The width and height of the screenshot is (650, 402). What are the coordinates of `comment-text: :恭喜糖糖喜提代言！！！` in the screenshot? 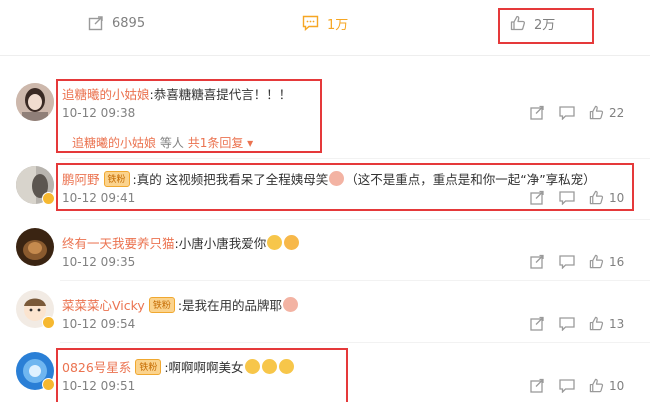 It's located at (220, 94).